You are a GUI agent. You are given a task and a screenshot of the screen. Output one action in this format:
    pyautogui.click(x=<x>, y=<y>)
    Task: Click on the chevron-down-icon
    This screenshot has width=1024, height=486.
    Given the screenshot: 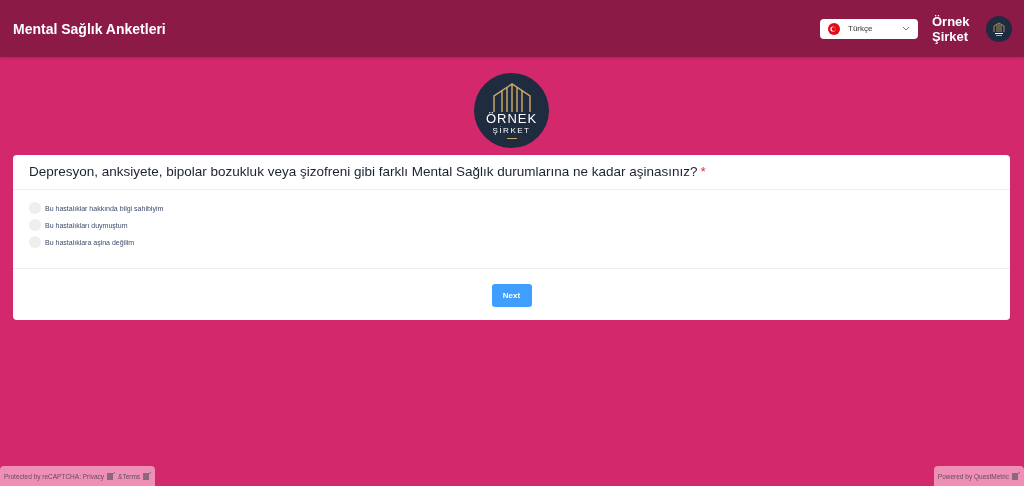 What is the action you would take?
    pyautogui.click(x=906, y=28)
    